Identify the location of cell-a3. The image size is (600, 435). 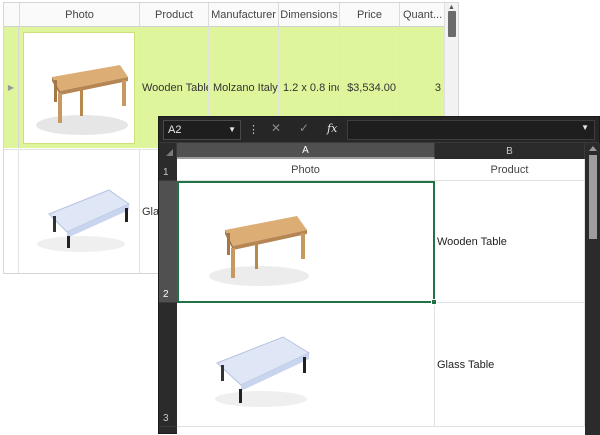
(306, 365).